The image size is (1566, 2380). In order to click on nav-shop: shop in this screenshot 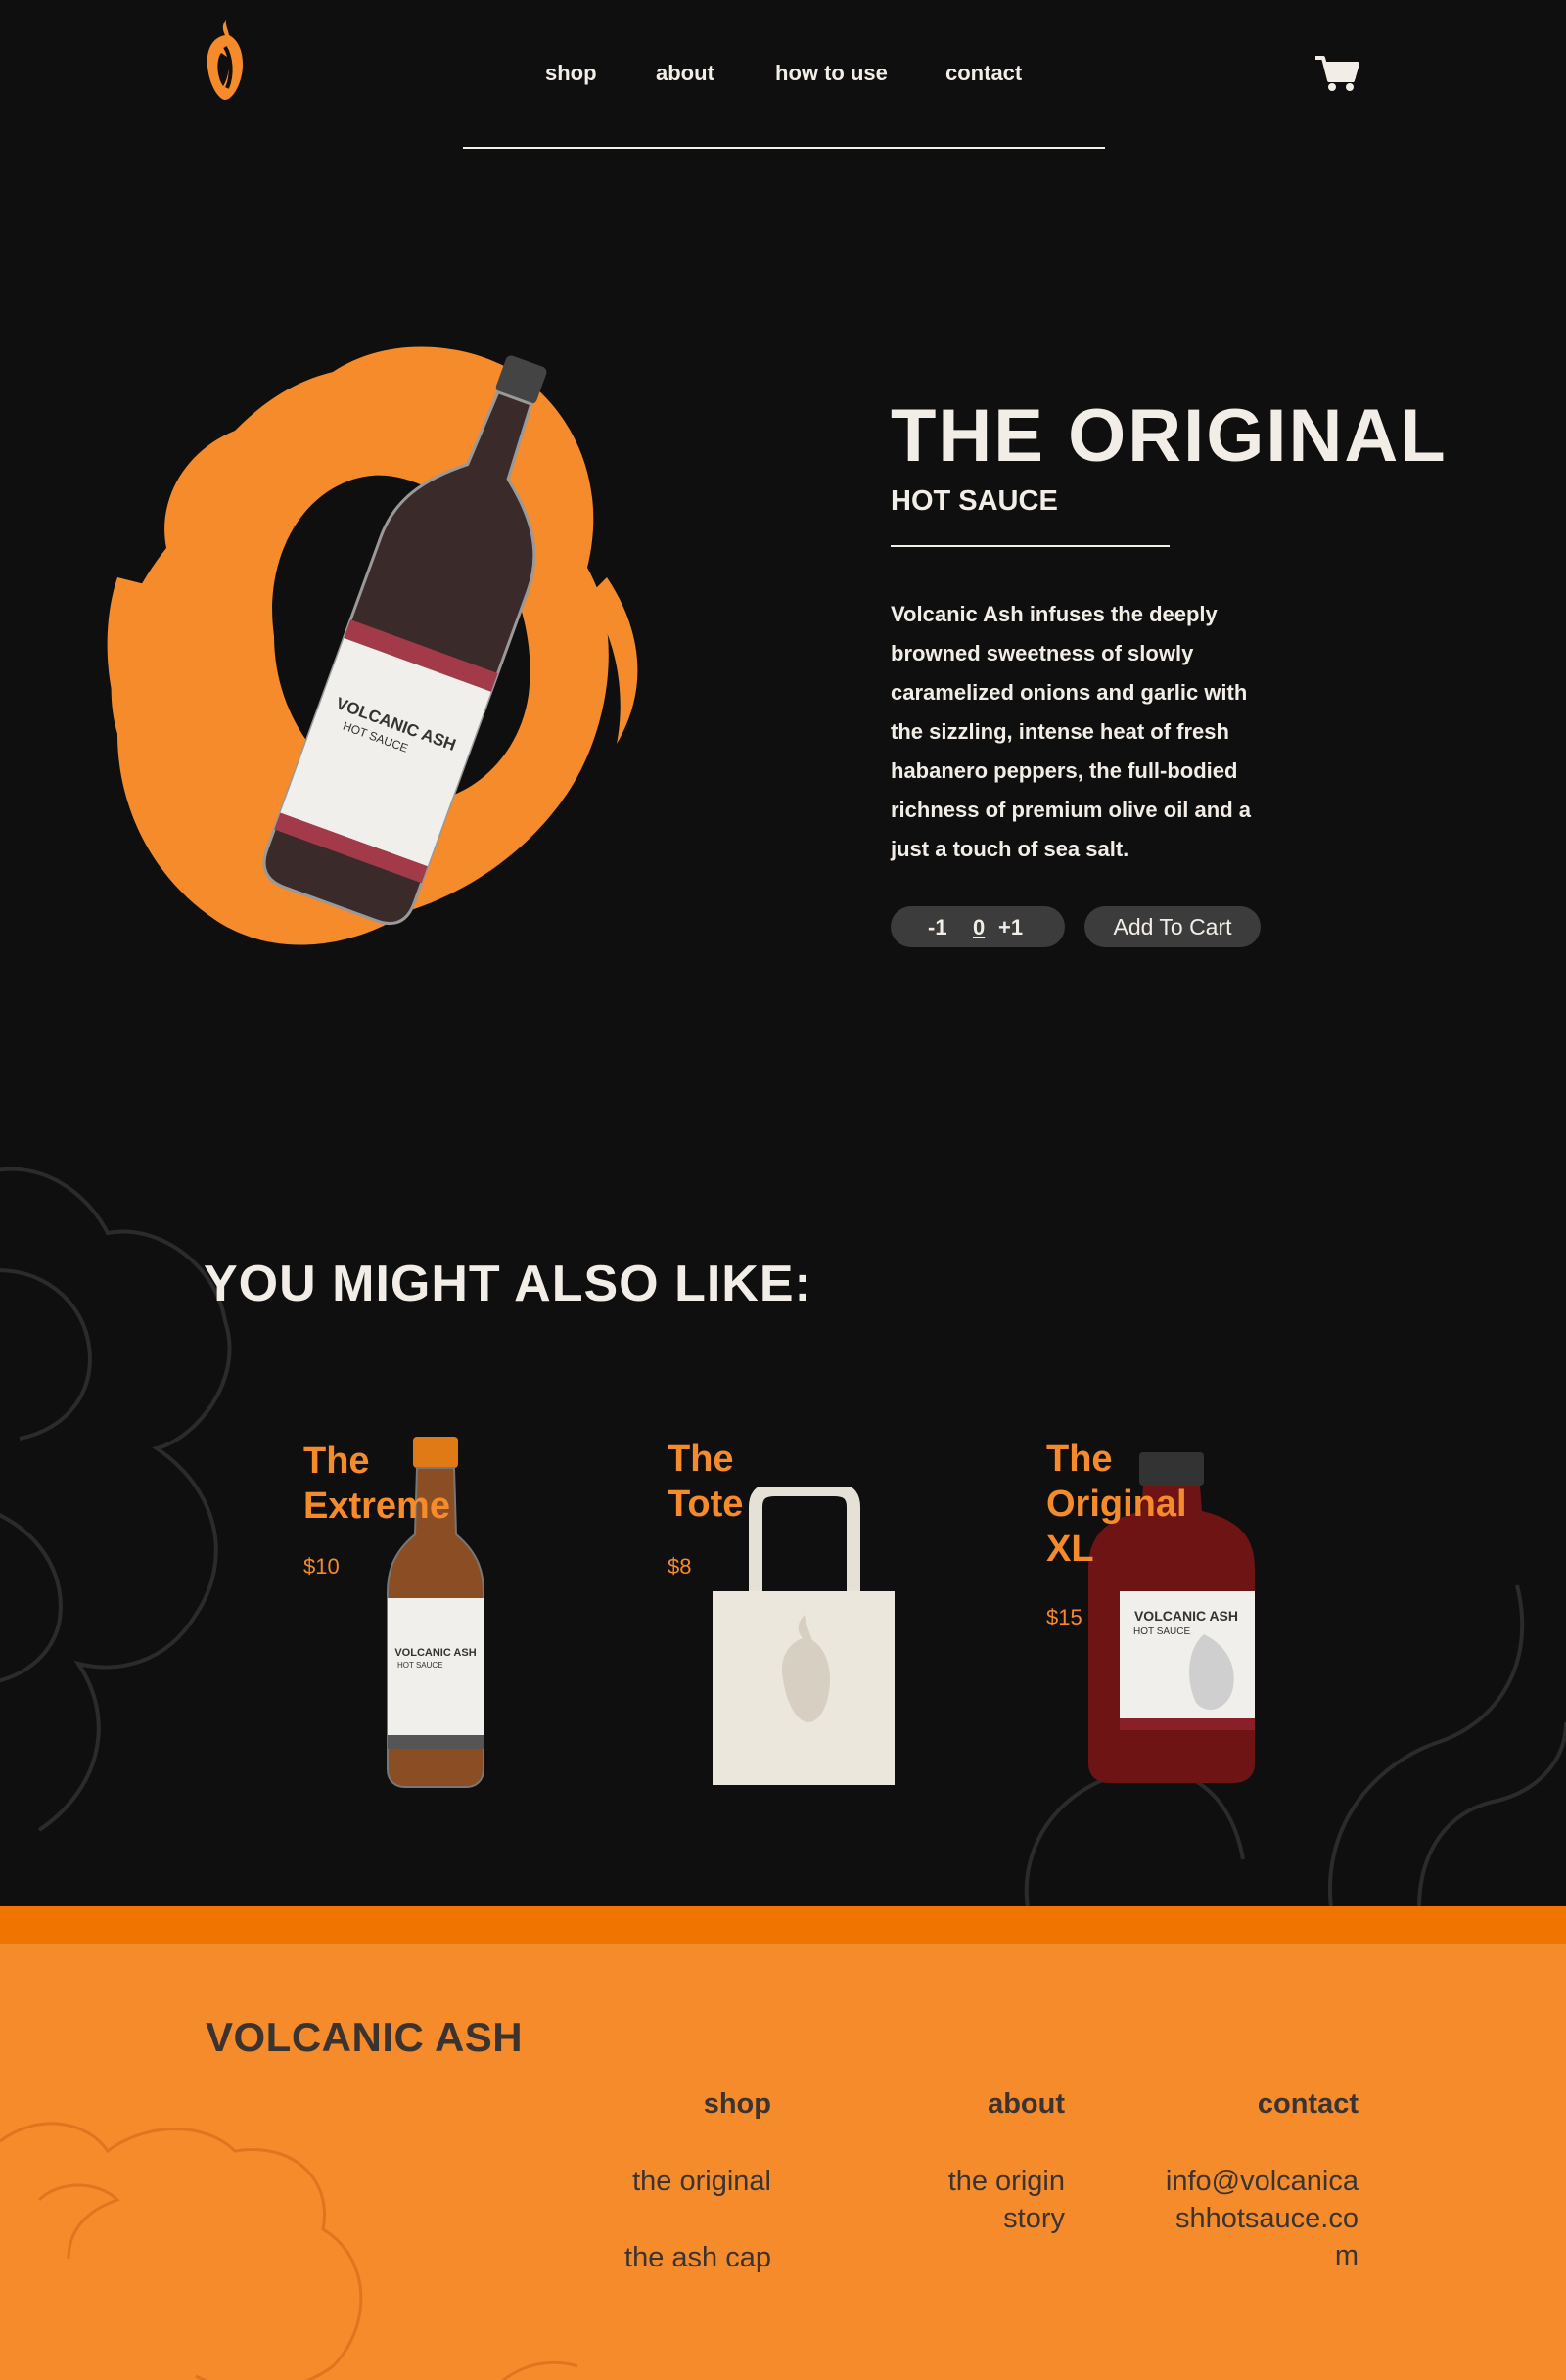, I will do `click(571, 73)`.